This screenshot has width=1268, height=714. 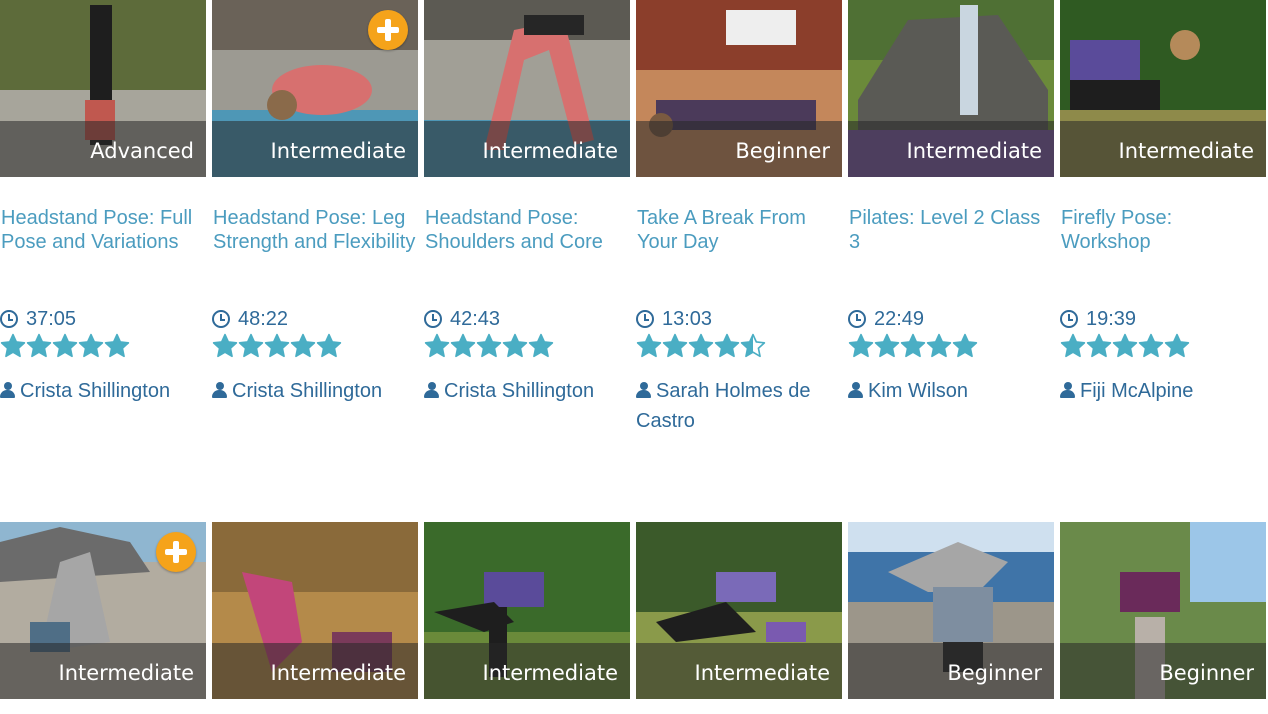 What do you see at coordinates (475, 318) in the screenshot?
I see `duration-value: 42:43` at bounding box center [475, 318].